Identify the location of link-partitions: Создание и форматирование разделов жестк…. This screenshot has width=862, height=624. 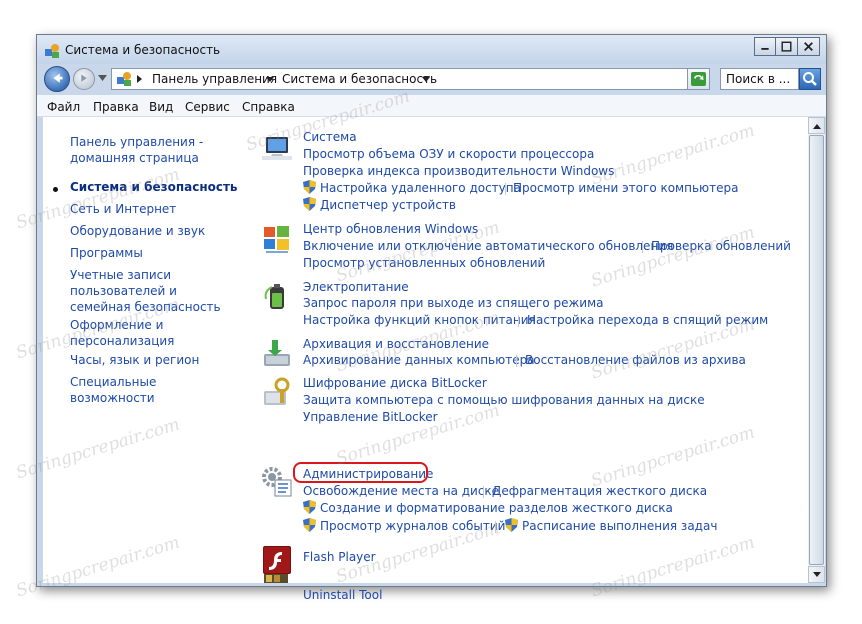
(496, 508).